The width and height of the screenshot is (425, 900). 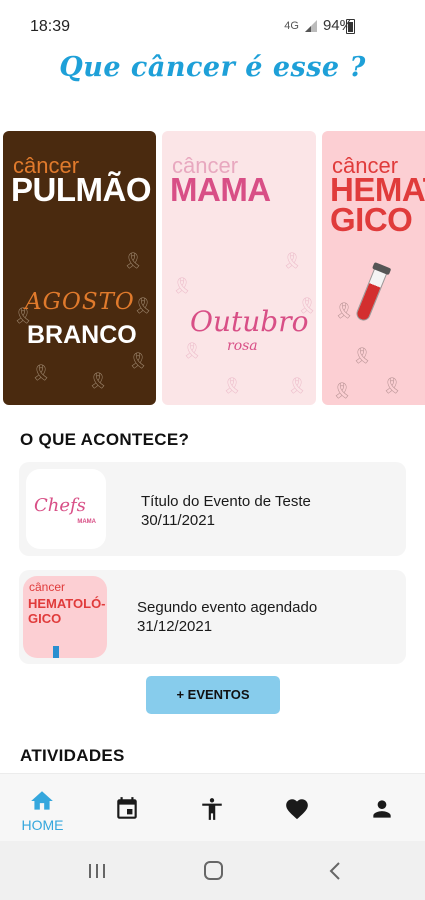 I want to click on back-icon, so click(x=336, y=871).